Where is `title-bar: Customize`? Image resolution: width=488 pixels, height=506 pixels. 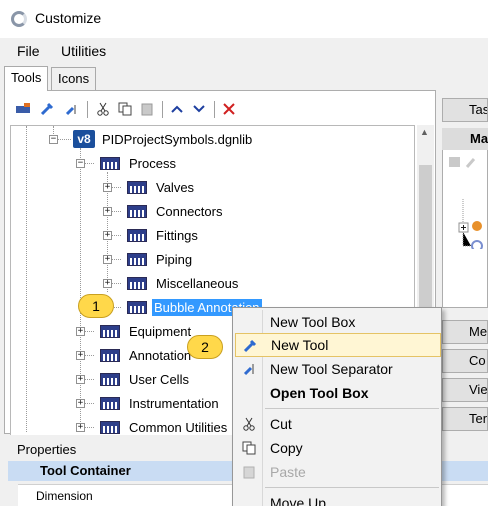
title-bar: Customize is located at coordinates (244, 19).